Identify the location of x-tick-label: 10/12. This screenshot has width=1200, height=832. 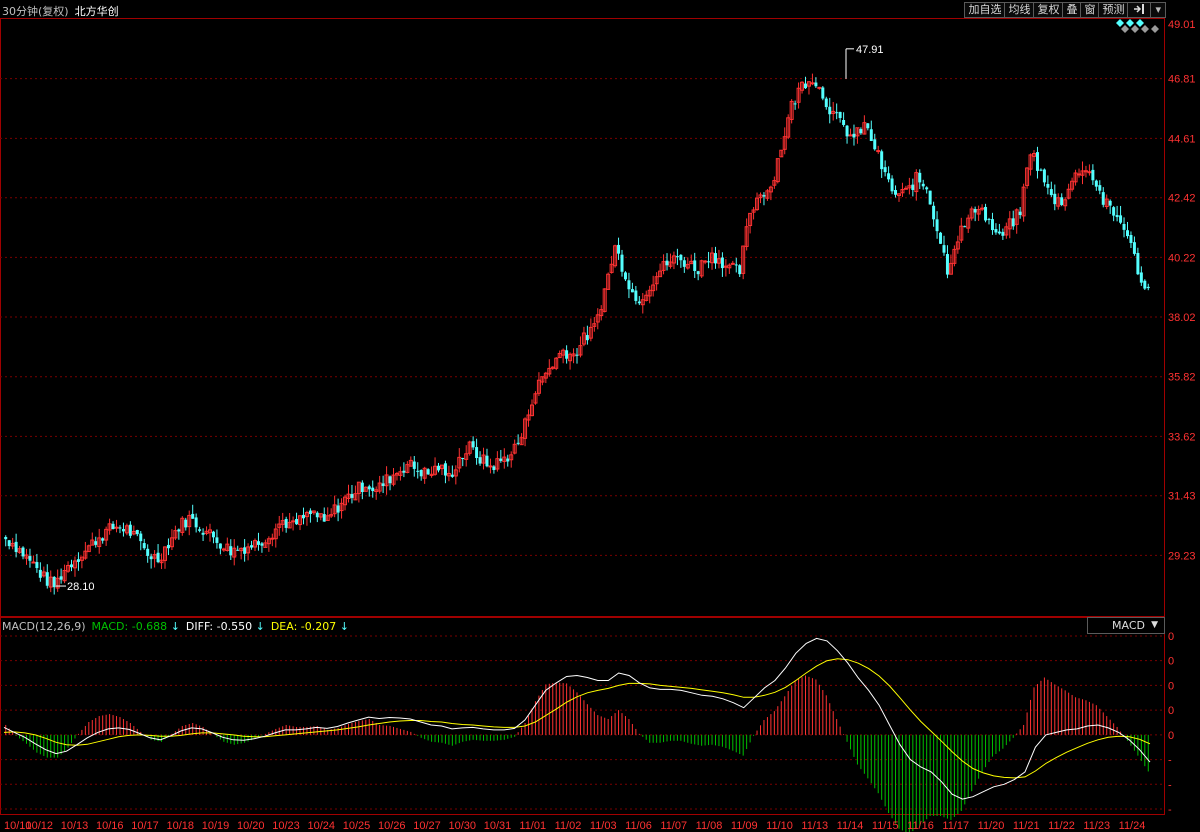
(39, 826).